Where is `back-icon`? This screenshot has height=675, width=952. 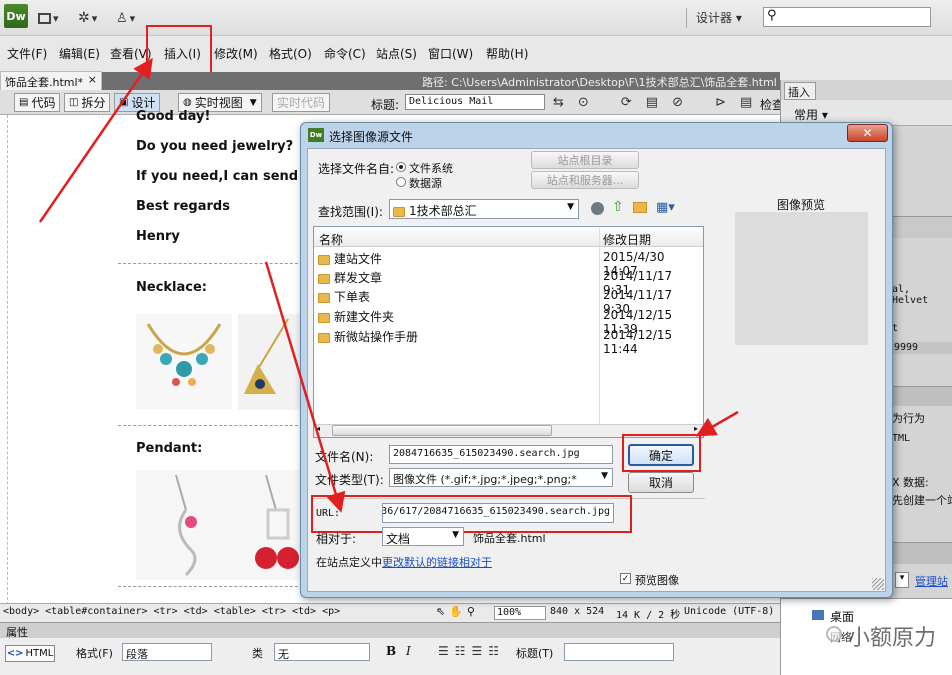 back-icon is located at coordinates (597, 208).